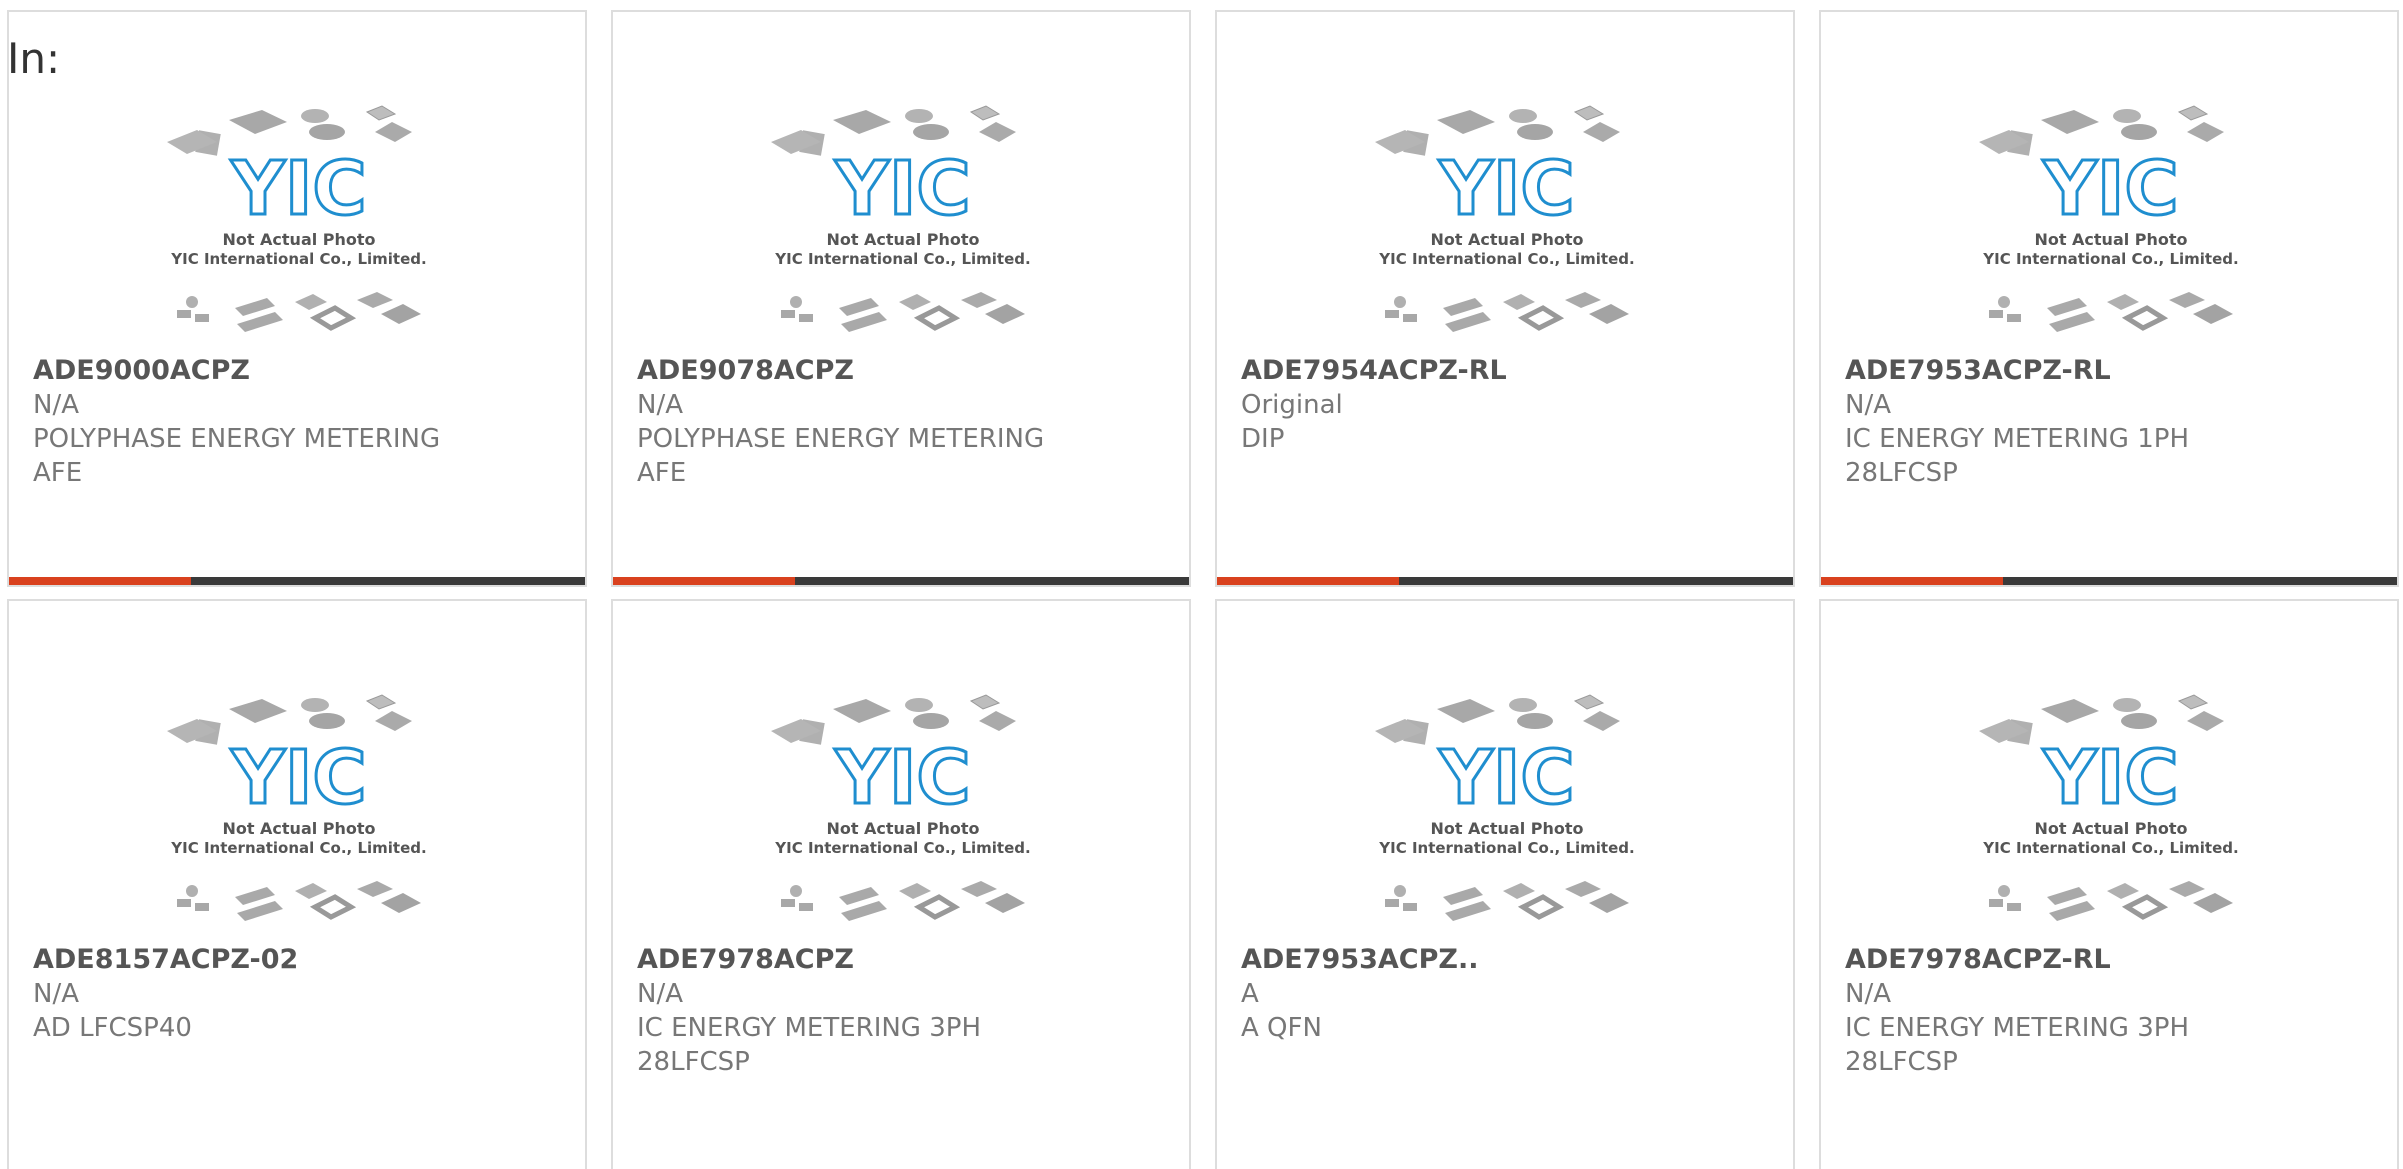 This screenshot has width=2403, height=1169. I want to click on part-number-link: ADE9078ACPZ, so click(903, 371).